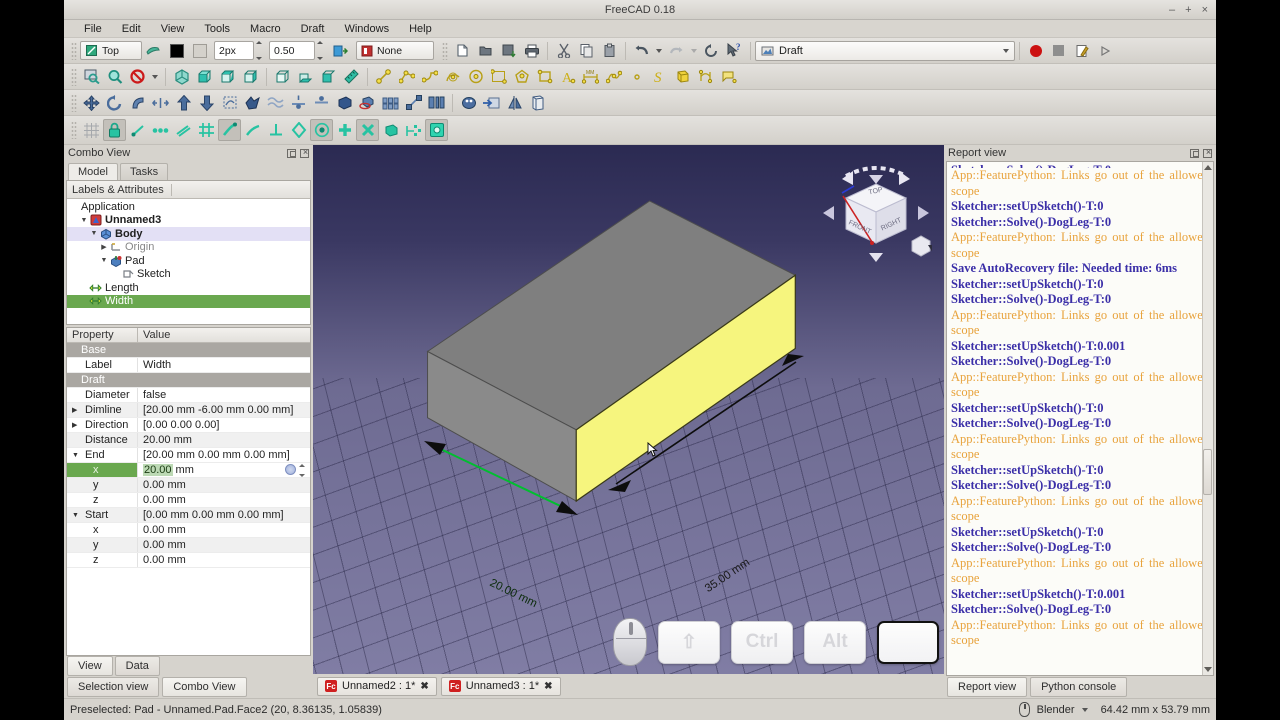  Describe the element at coordinates (420, 29) in the screenshot. I see `menu-help: Help` at that location.